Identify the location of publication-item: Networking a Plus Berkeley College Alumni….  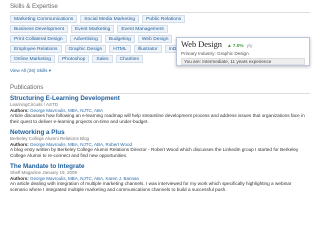
(160, 143).